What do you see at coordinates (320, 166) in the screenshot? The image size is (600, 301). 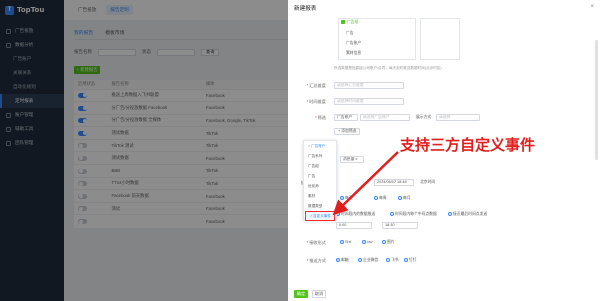 I see `dropdown-item: 广告组` at bounding box center [320, 166].